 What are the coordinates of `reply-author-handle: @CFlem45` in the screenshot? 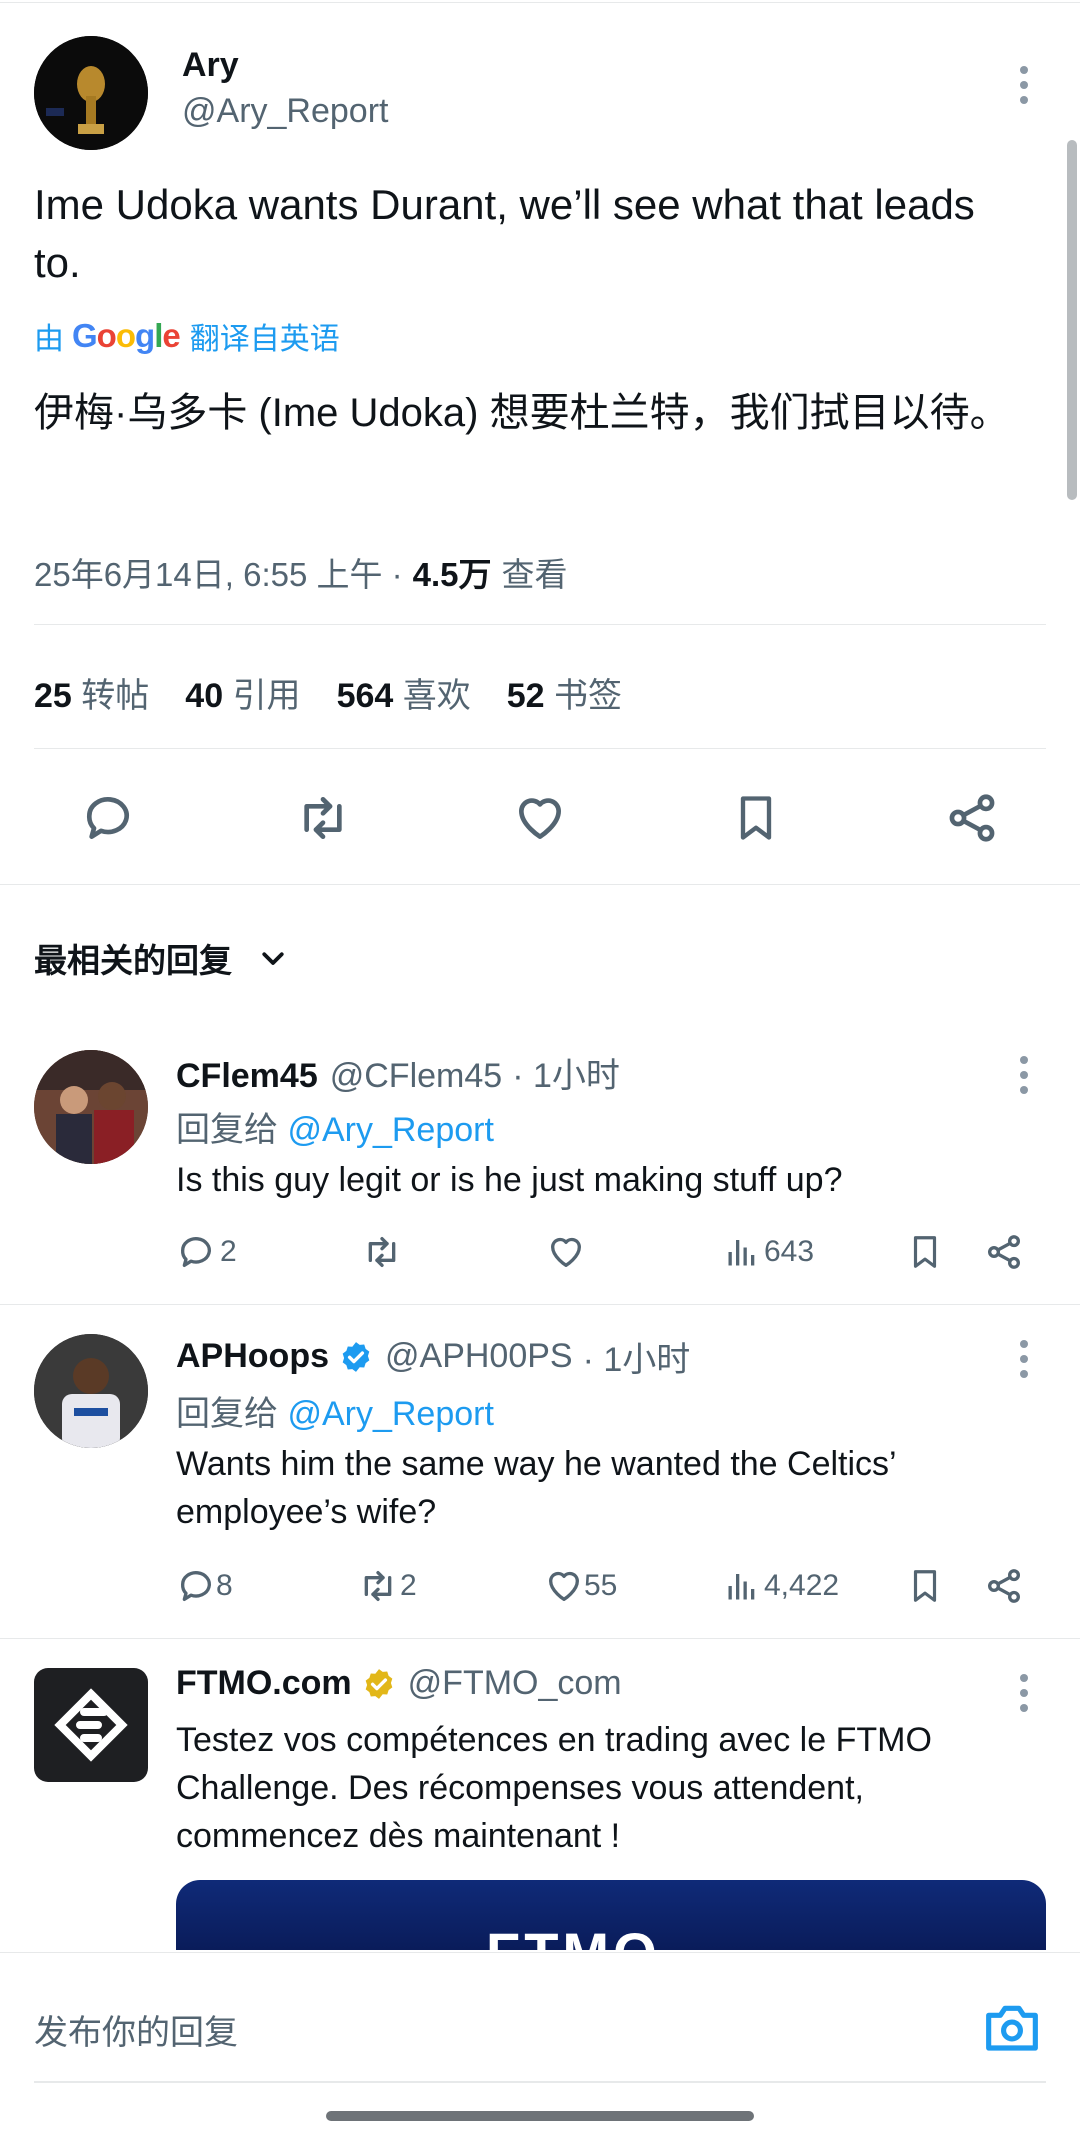 It's located at (416, 1076).